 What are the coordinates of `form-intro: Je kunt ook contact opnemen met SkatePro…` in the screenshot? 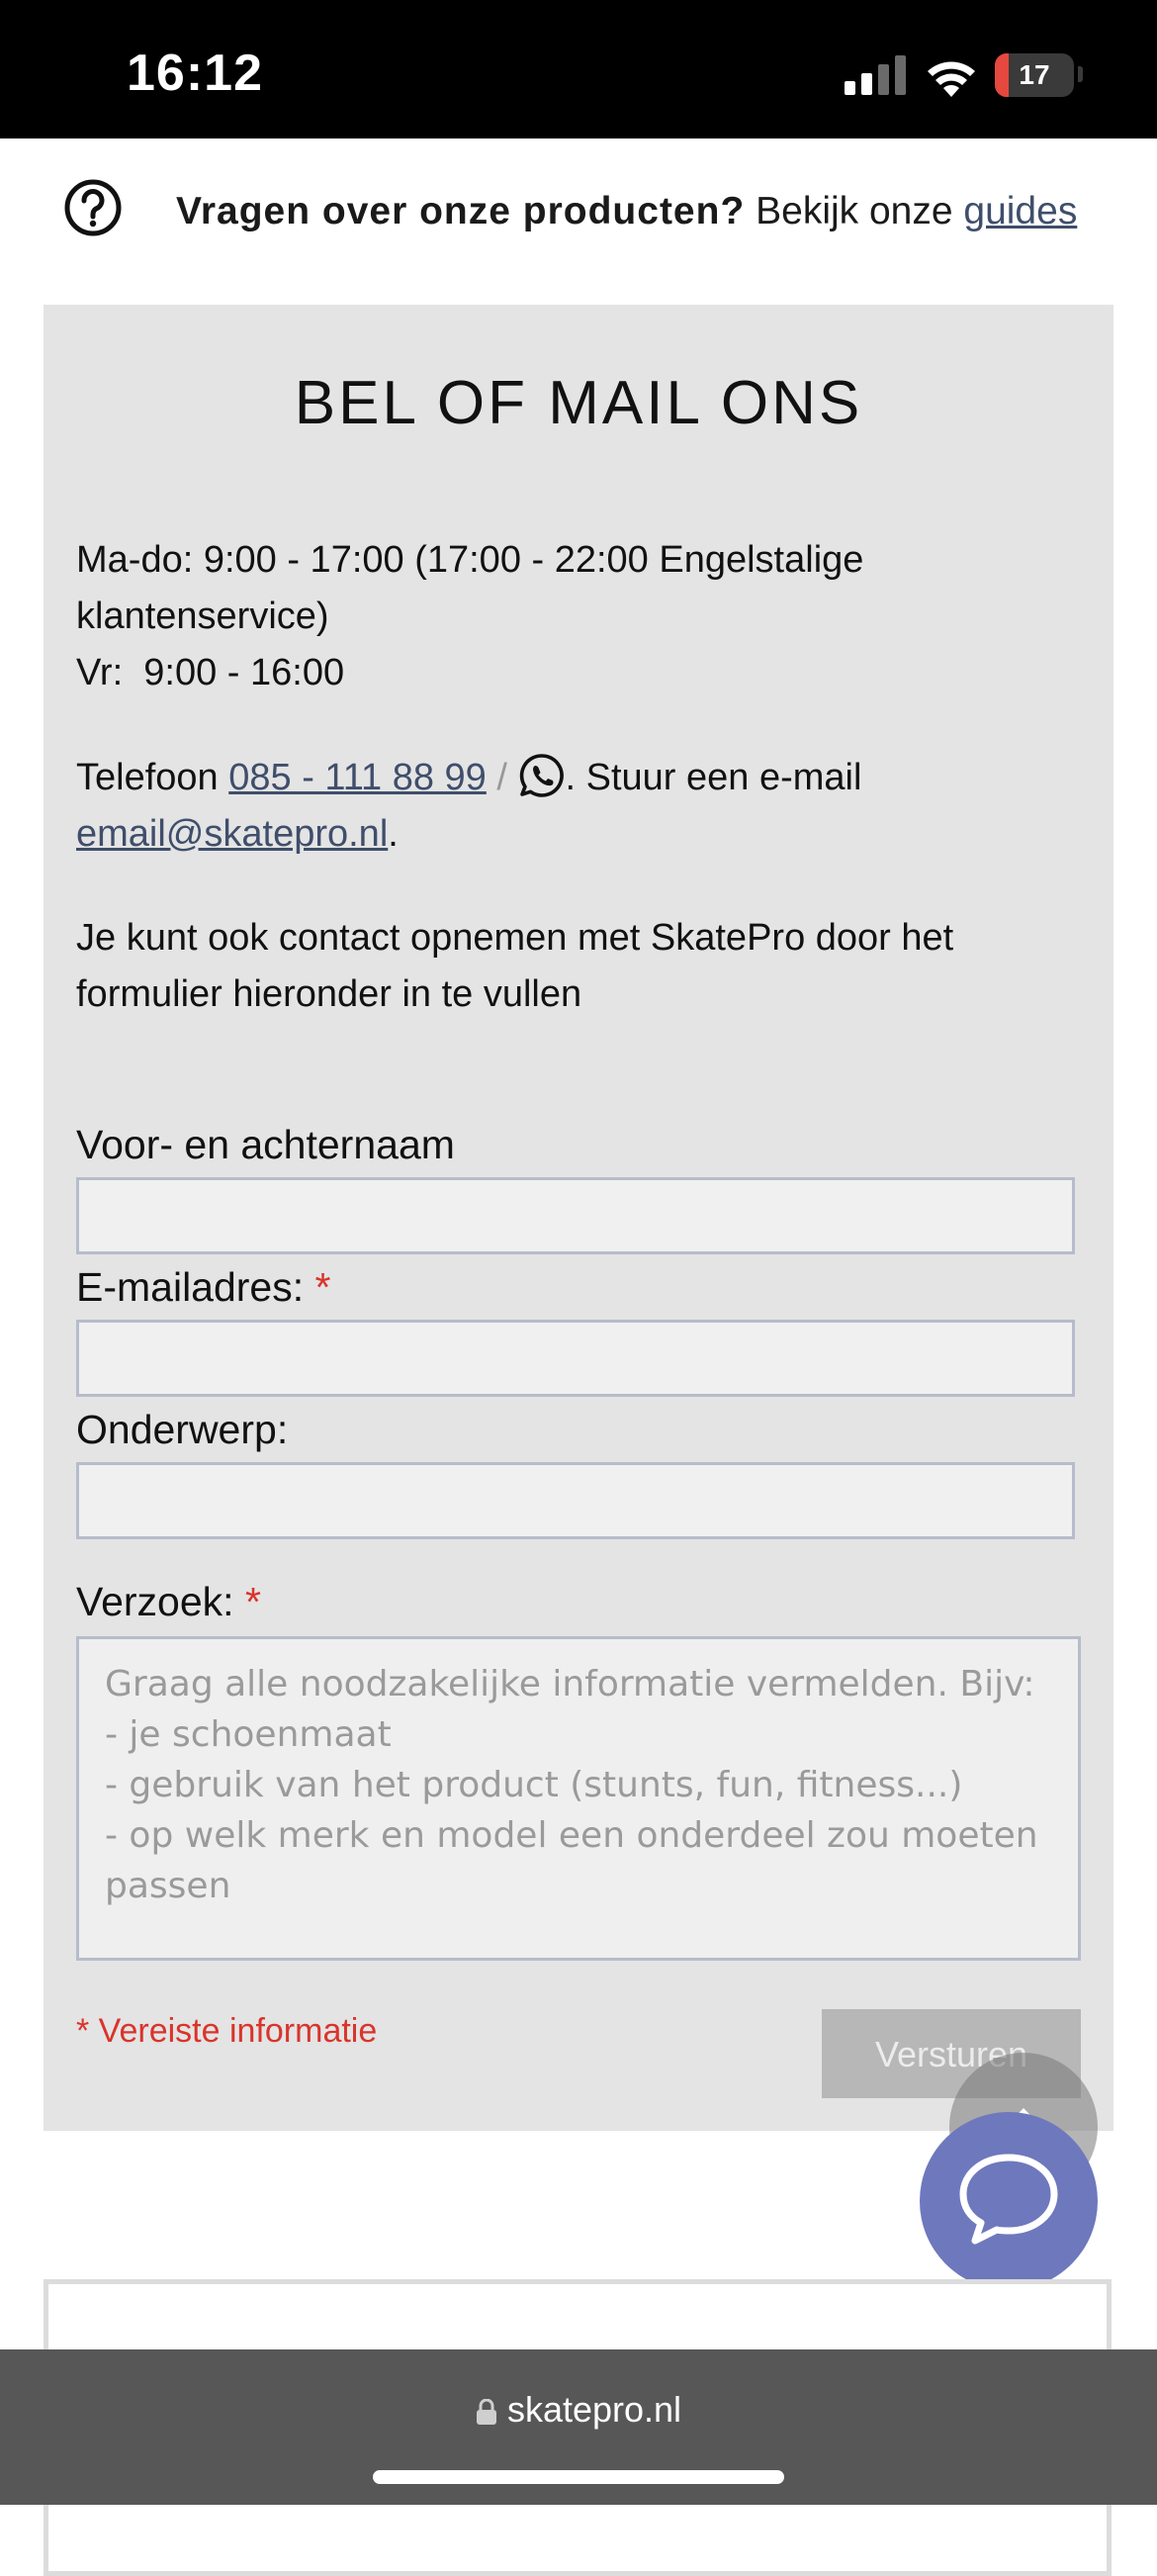 It's located at (515, 966).